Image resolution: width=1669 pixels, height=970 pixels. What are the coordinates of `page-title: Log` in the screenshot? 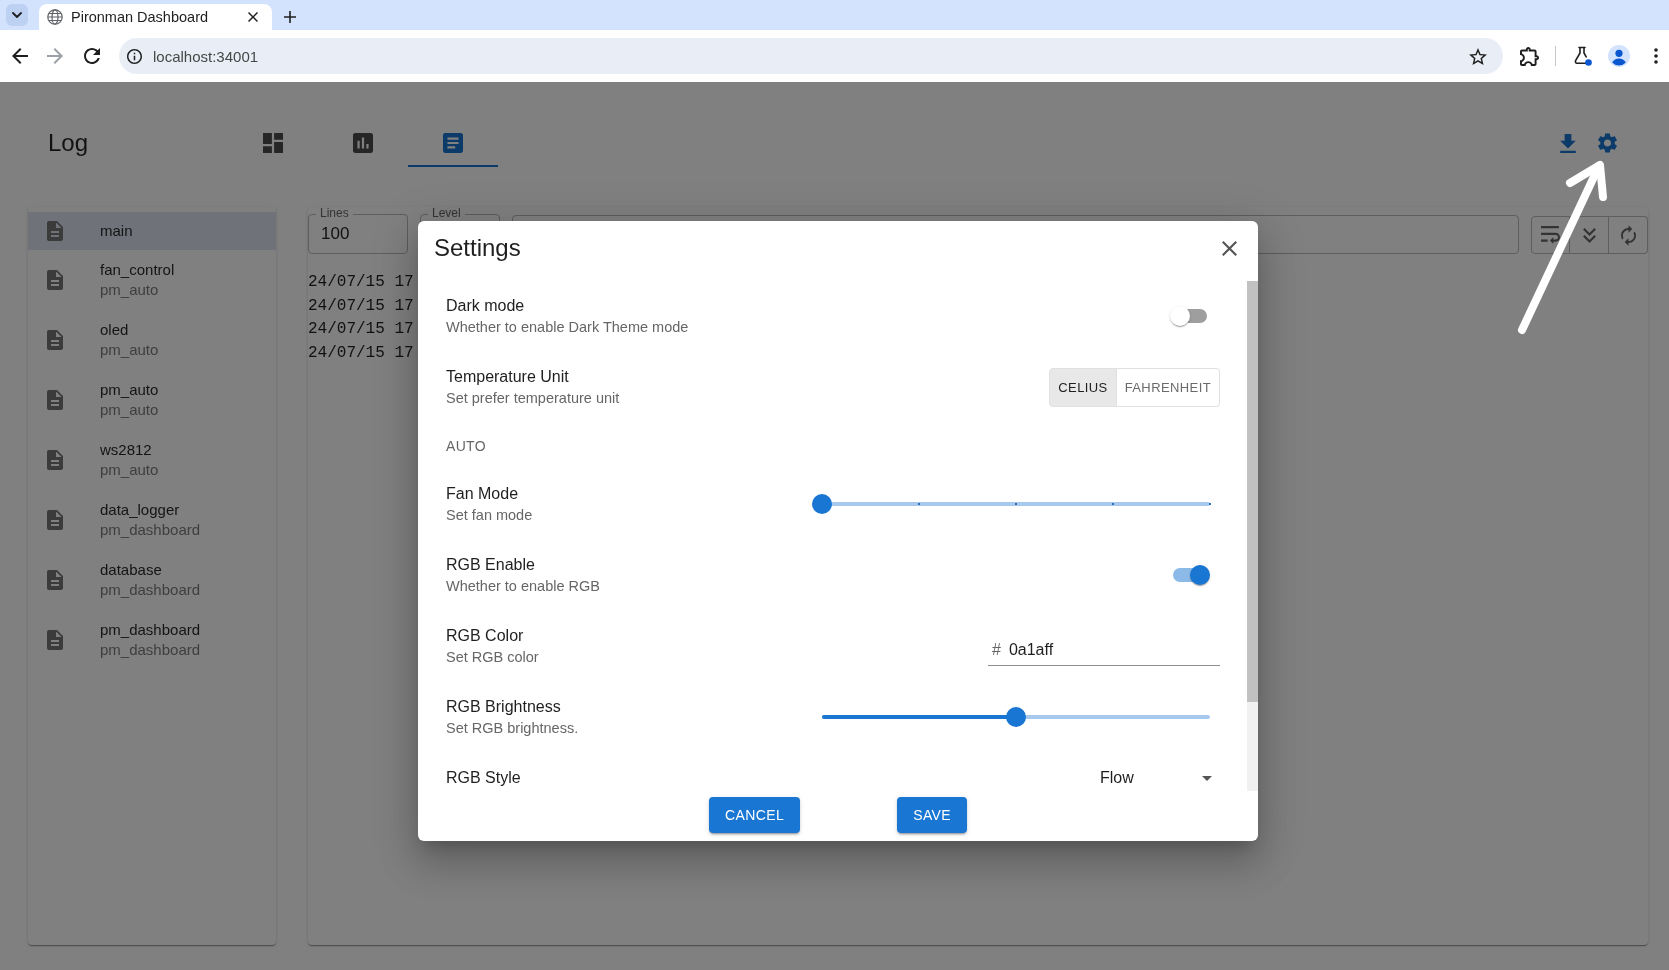 It's located at (69, 143).